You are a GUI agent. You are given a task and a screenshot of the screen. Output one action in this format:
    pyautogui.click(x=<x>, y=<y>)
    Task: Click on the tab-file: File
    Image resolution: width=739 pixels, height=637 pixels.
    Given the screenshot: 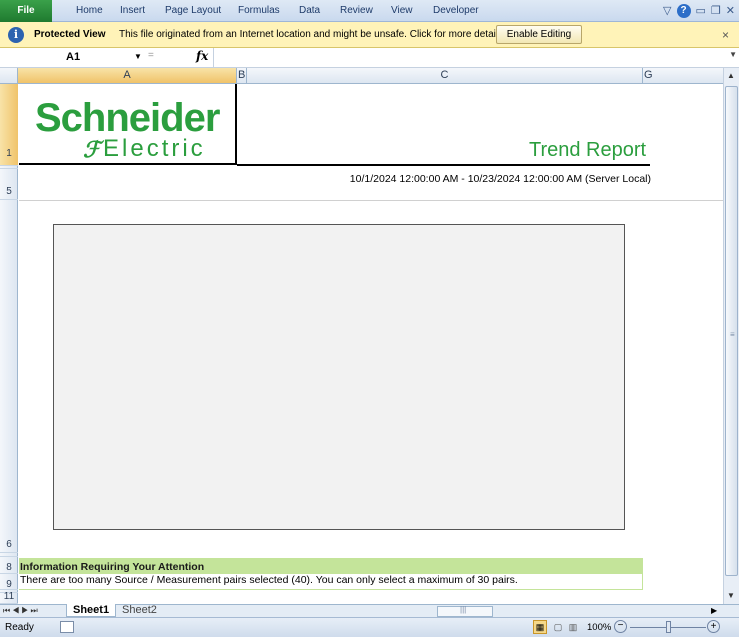 What is the action you would take?
    pyautogui.click(x=26, y=11)
    